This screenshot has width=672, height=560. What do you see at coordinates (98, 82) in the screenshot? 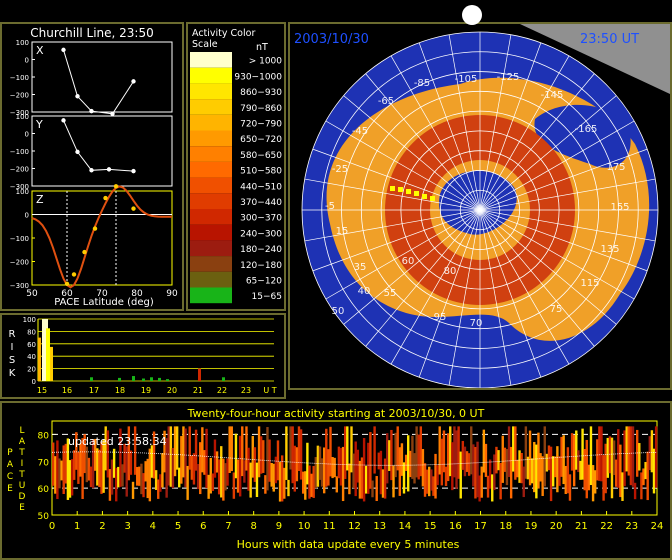
I see `data-line` at bounding box center [98, 82].